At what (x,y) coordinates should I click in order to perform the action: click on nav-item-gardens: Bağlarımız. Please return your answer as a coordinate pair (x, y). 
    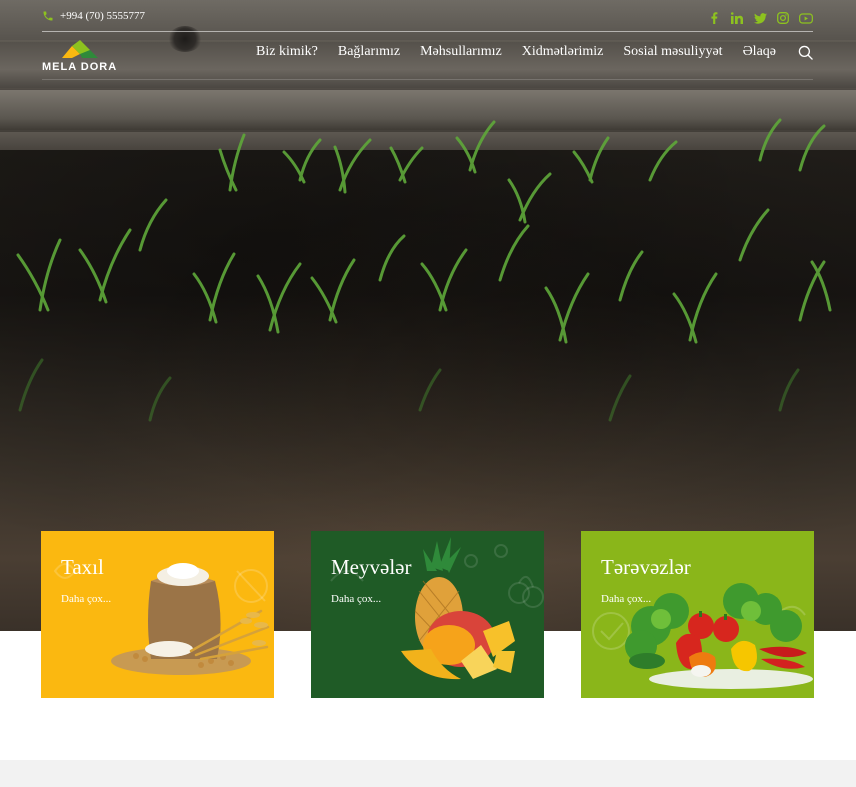
    Looking at the image, I should click on (369, 52).